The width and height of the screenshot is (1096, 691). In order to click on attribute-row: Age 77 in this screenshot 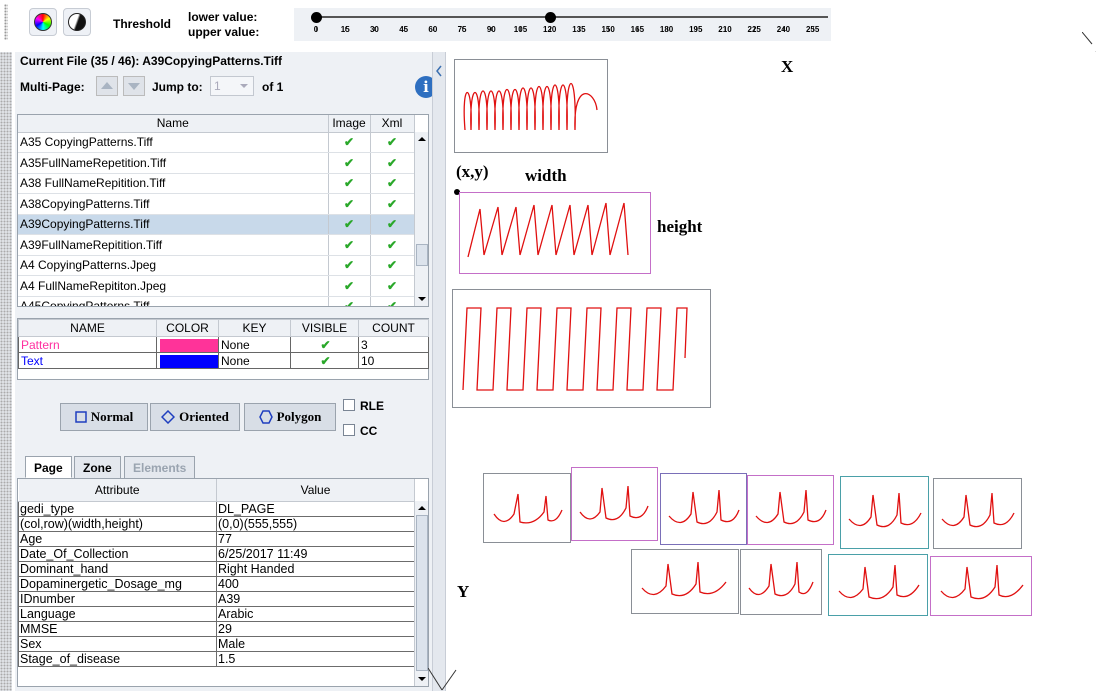, I will do `click(216, 538)`.